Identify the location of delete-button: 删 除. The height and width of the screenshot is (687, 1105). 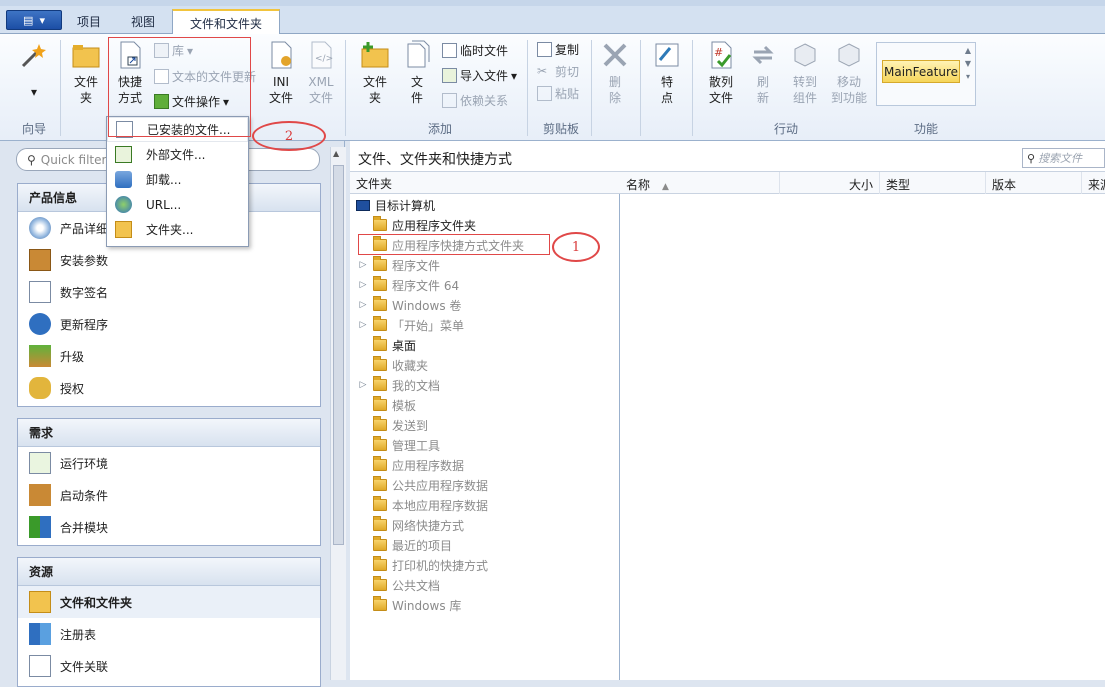
(615, 73).